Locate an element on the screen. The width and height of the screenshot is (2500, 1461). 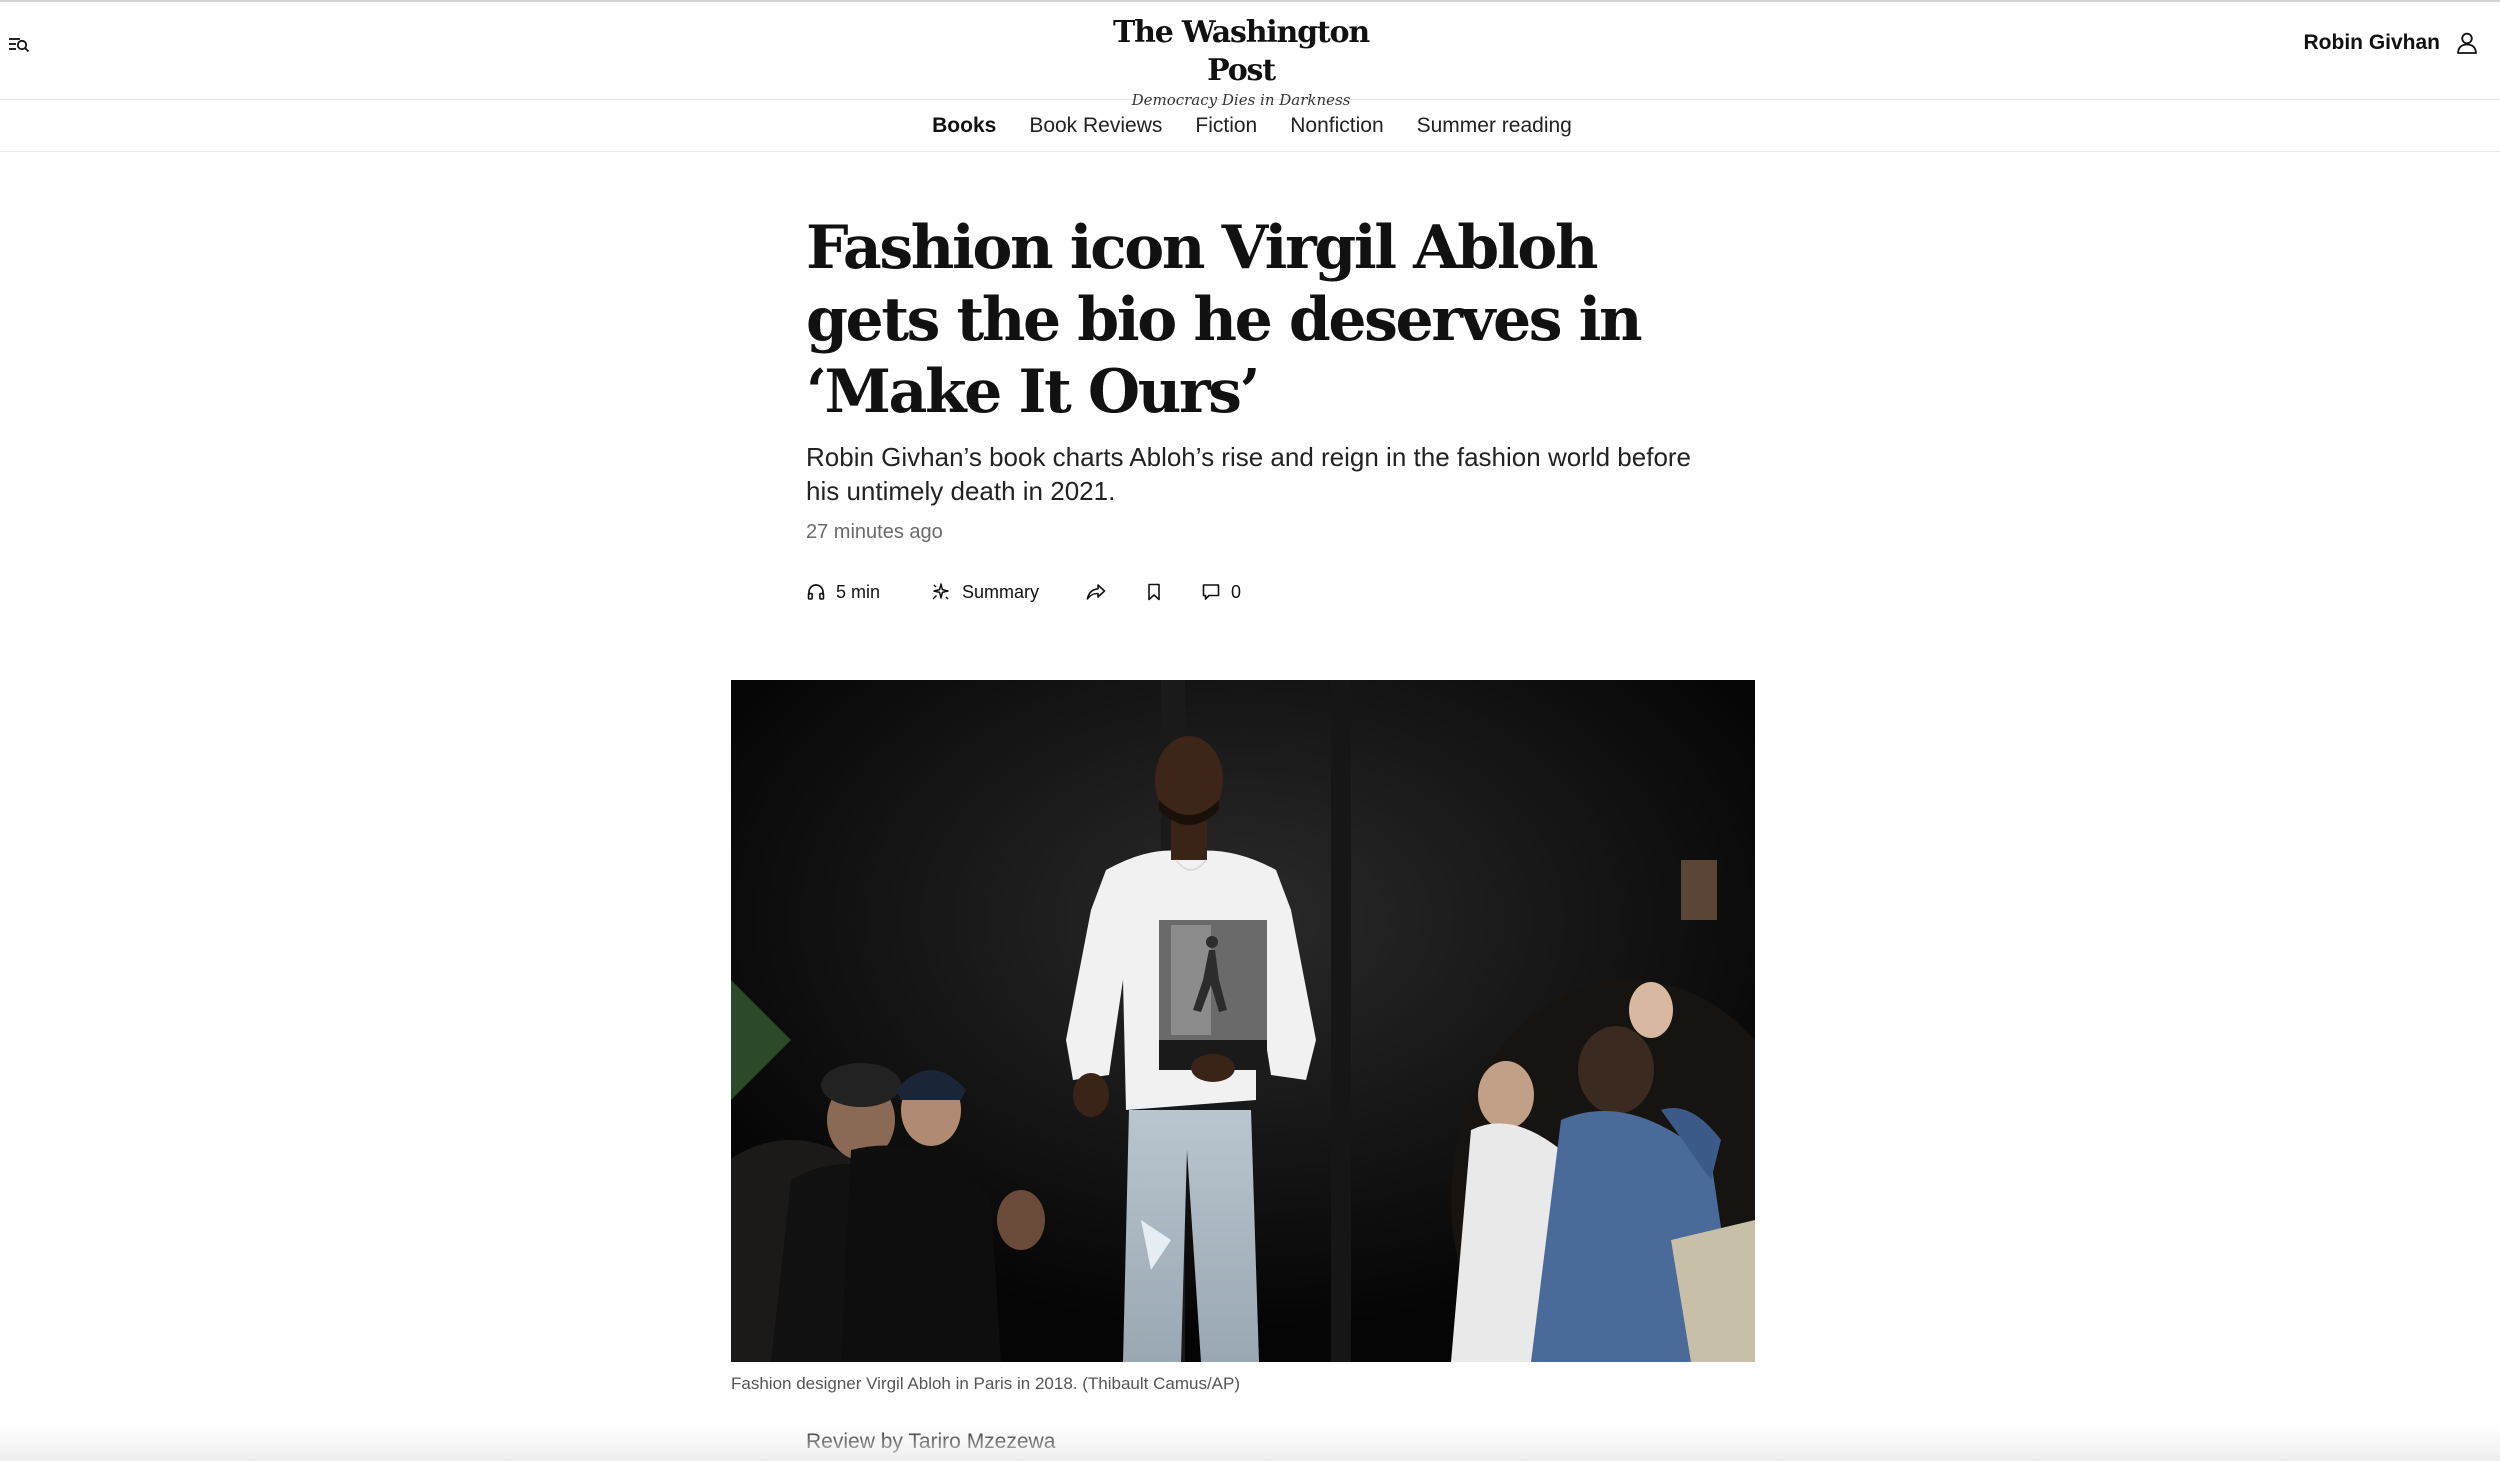
article-timestamp: 27 minutes ago is located at coordinates (874, 532).